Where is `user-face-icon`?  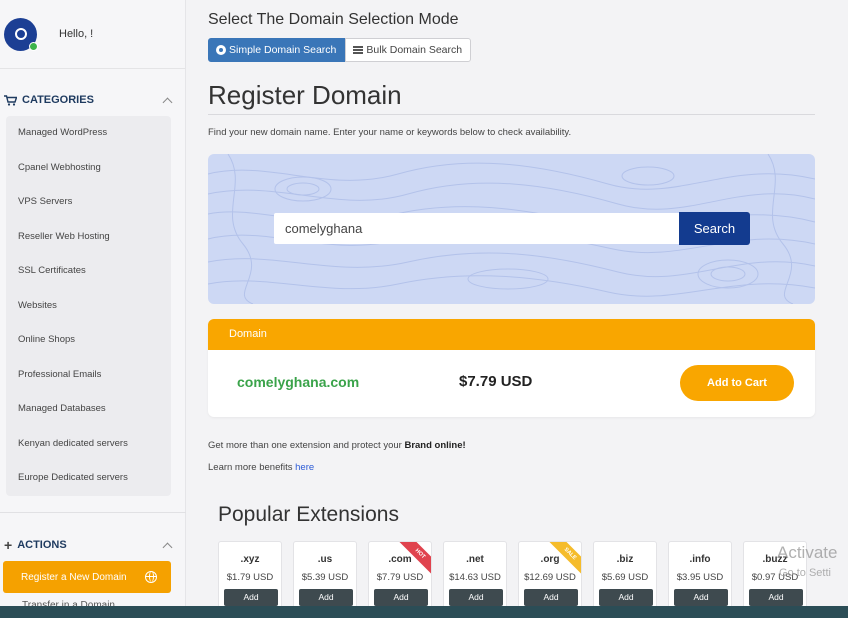 user-face-icon is located at coordinates (20, 34).